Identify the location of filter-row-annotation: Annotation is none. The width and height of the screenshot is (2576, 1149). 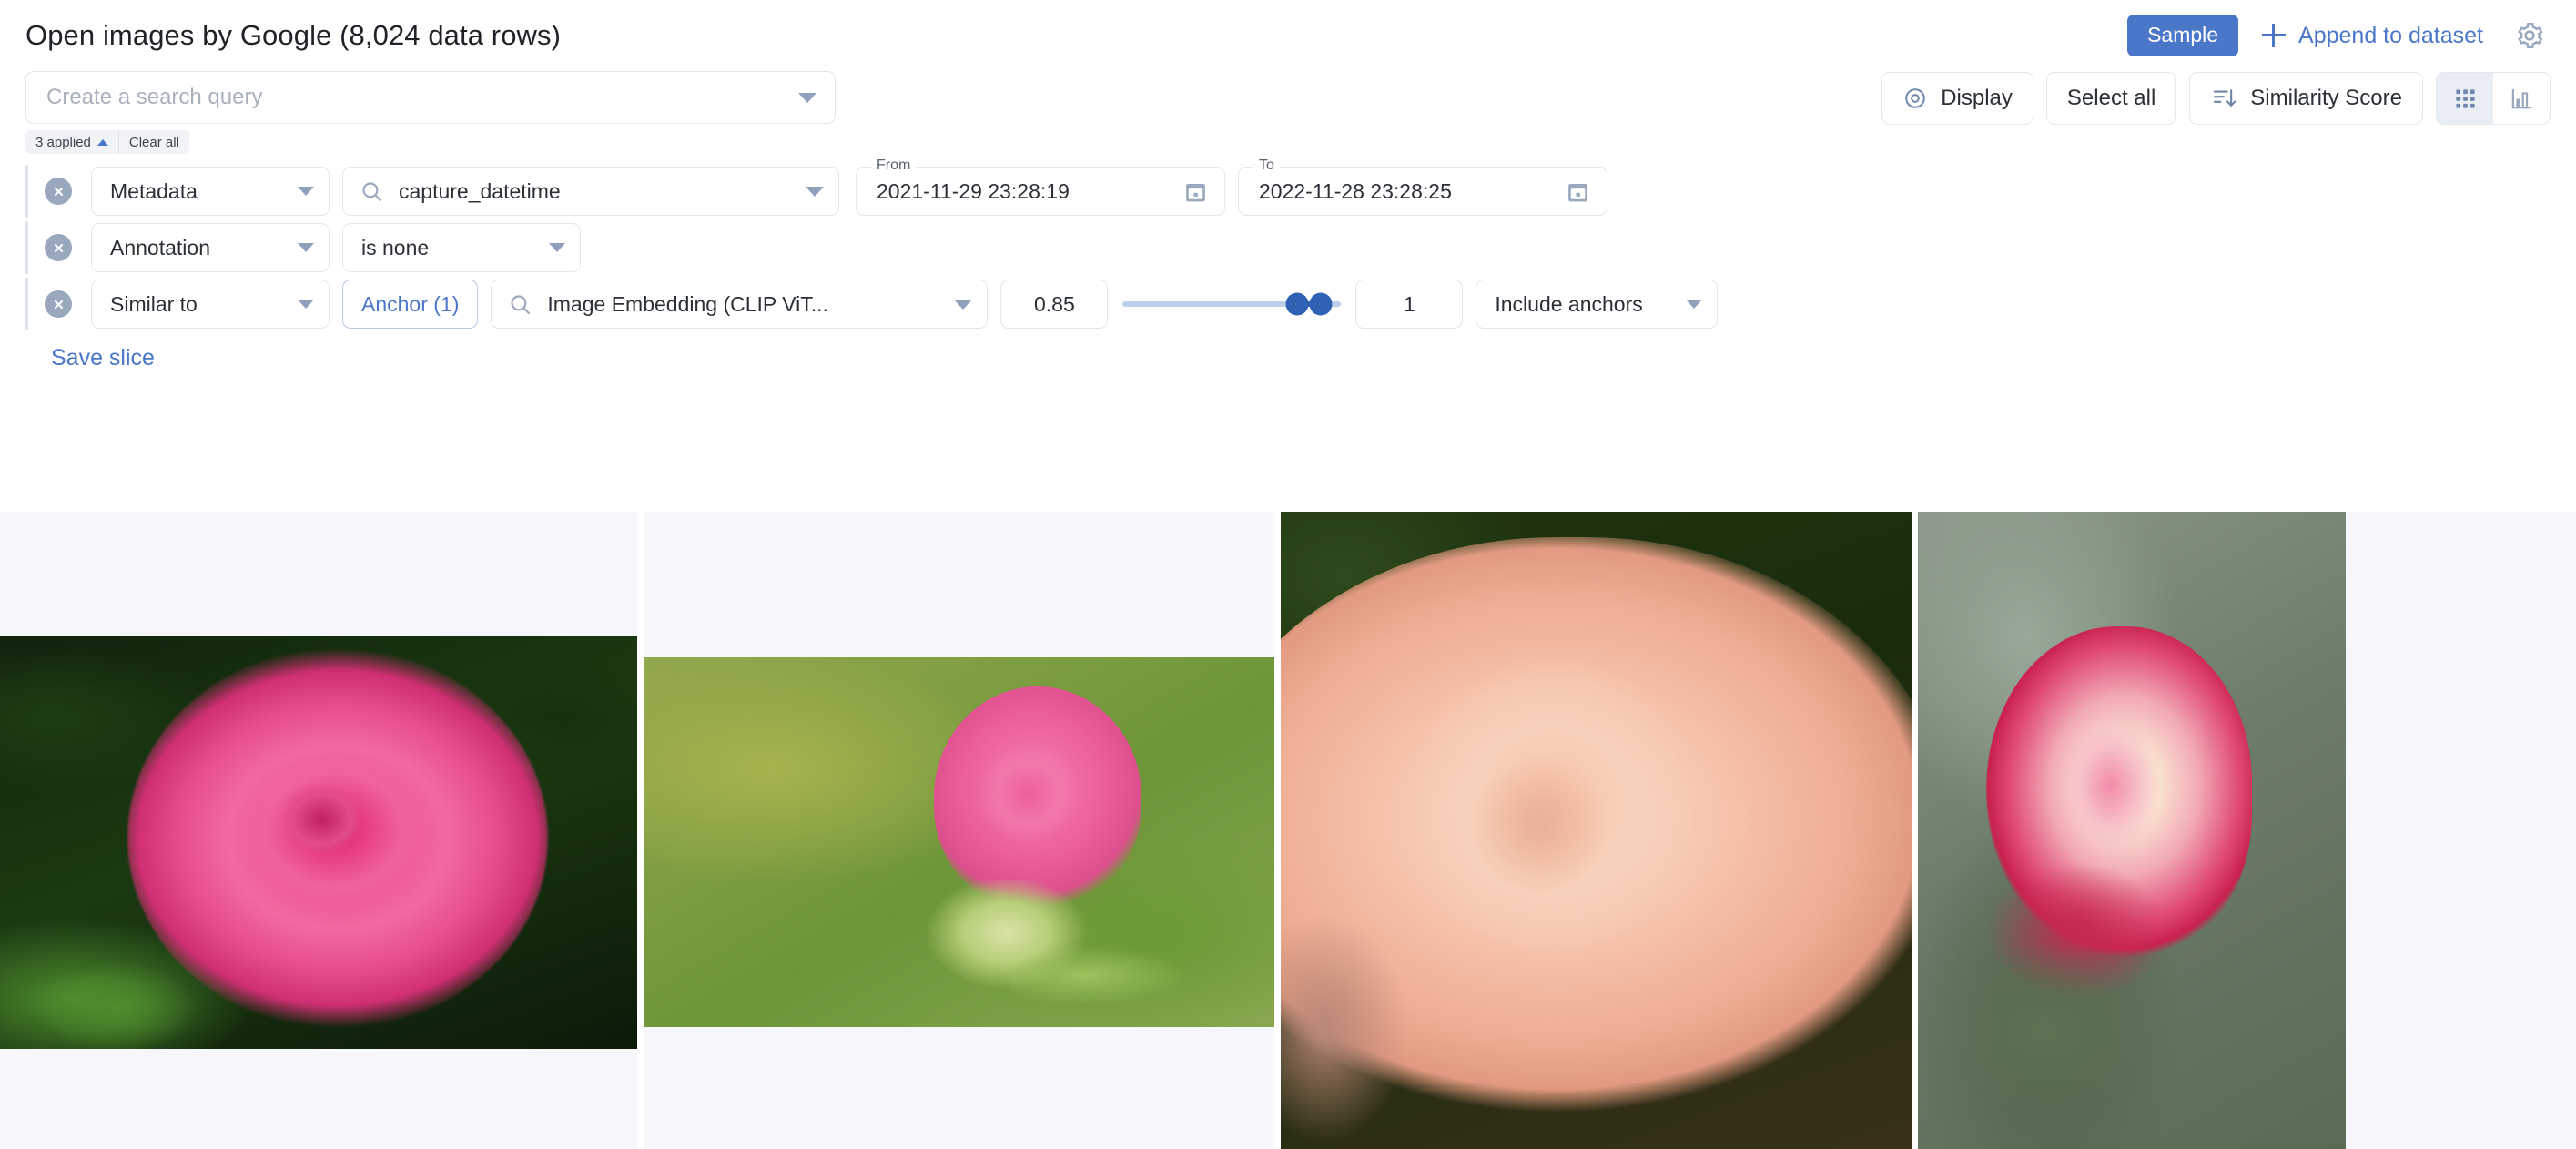
(1288, 247).